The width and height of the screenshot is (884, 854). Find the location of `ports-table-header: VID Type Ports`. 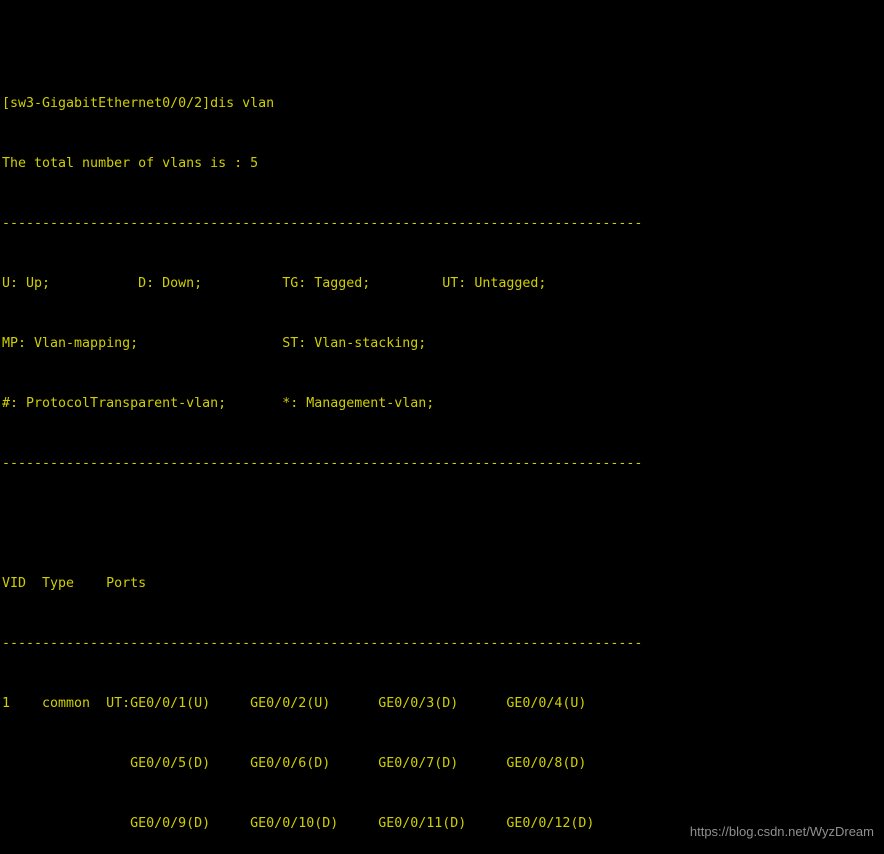

ports-table-header: VID Type Ports is located at coordinates (74, 583).